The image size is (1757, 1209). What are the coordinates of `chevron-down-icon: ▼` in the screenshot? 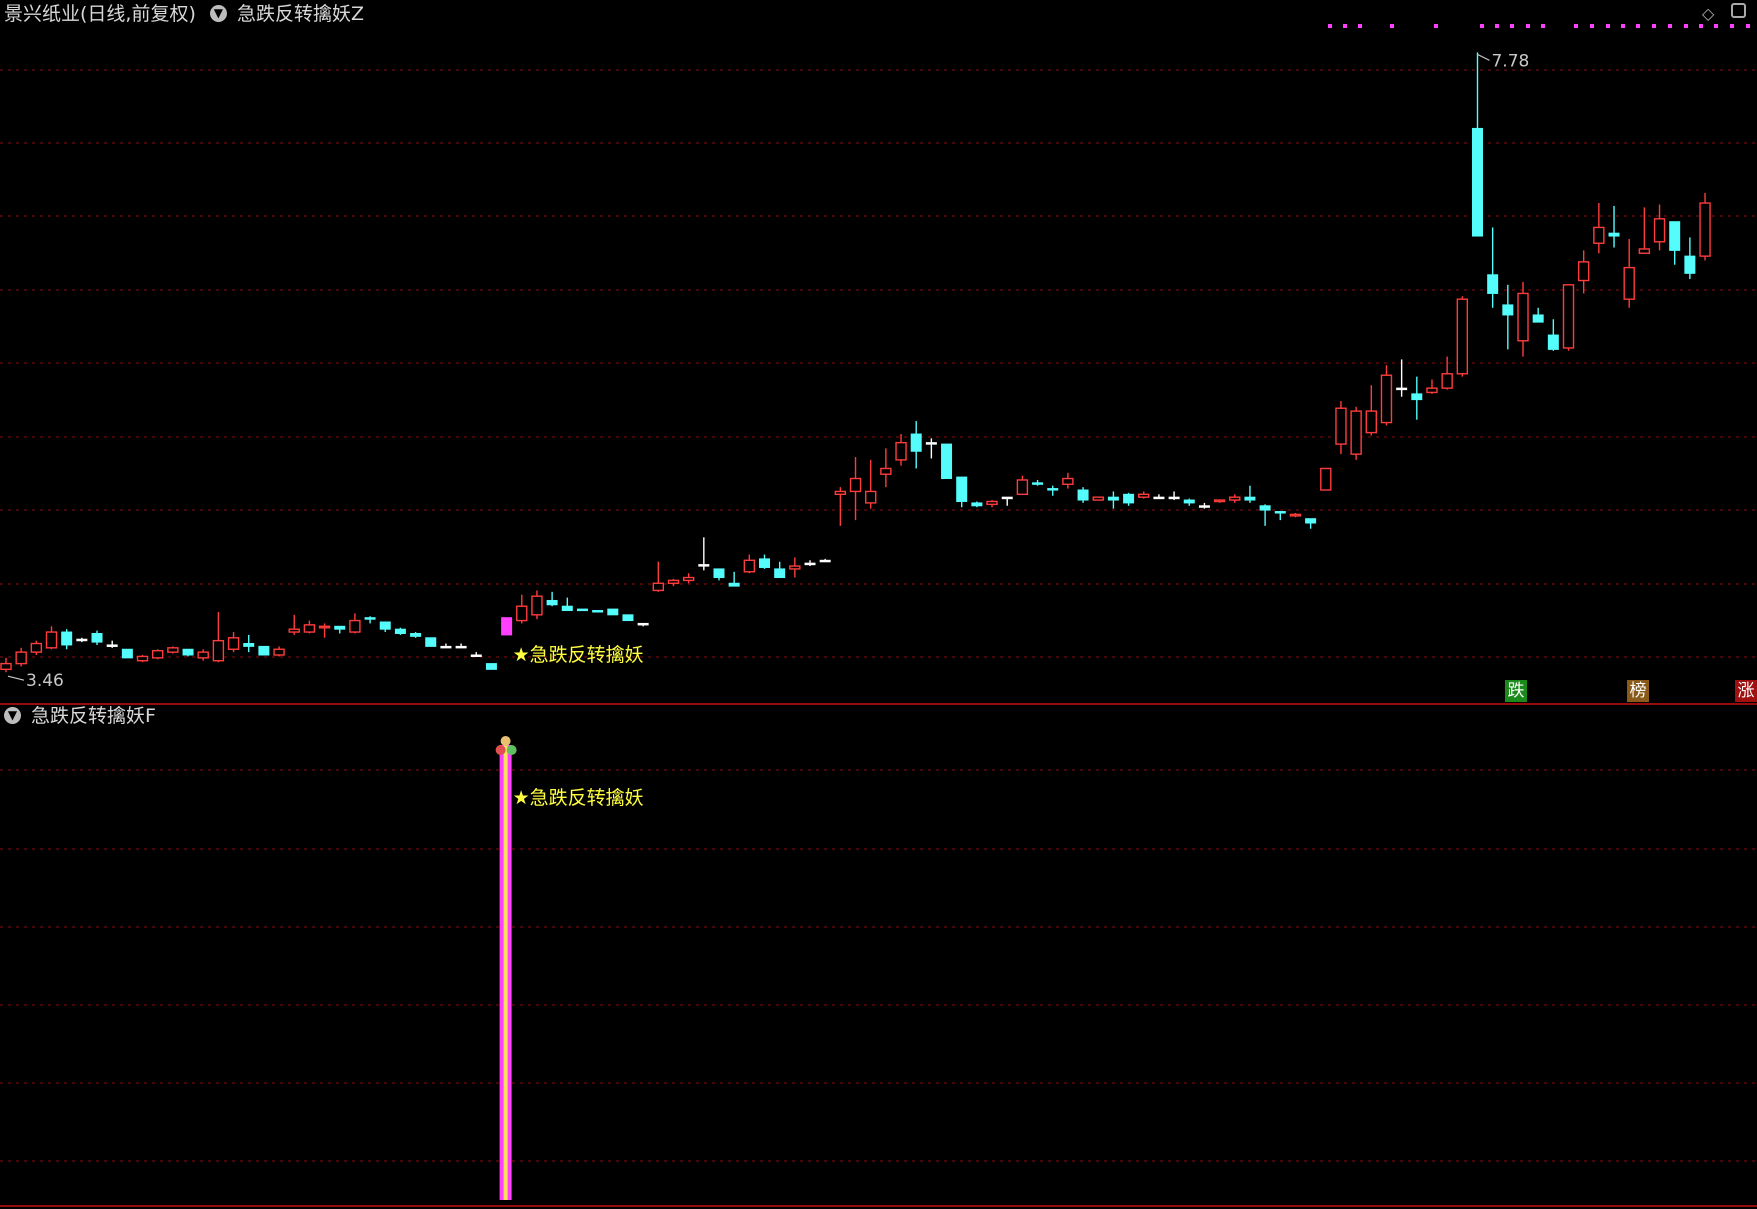 It's located at (12, 715).